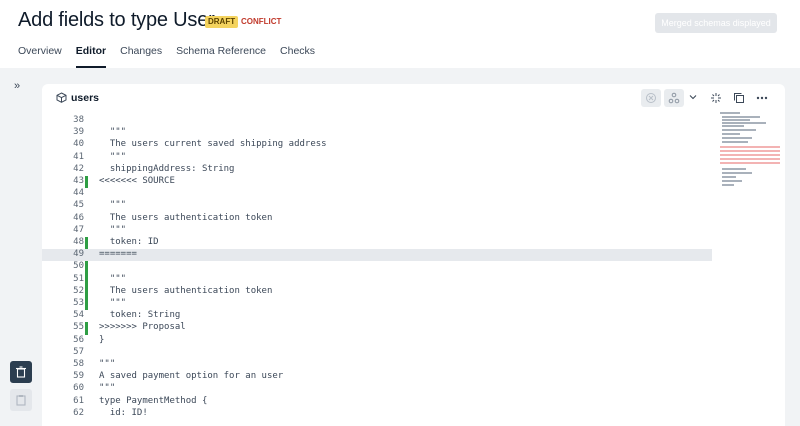  Describe the element at coordinates (377, 377) in the screenshot. I see `code-line: 59 A saved payment option for an user` at that location.